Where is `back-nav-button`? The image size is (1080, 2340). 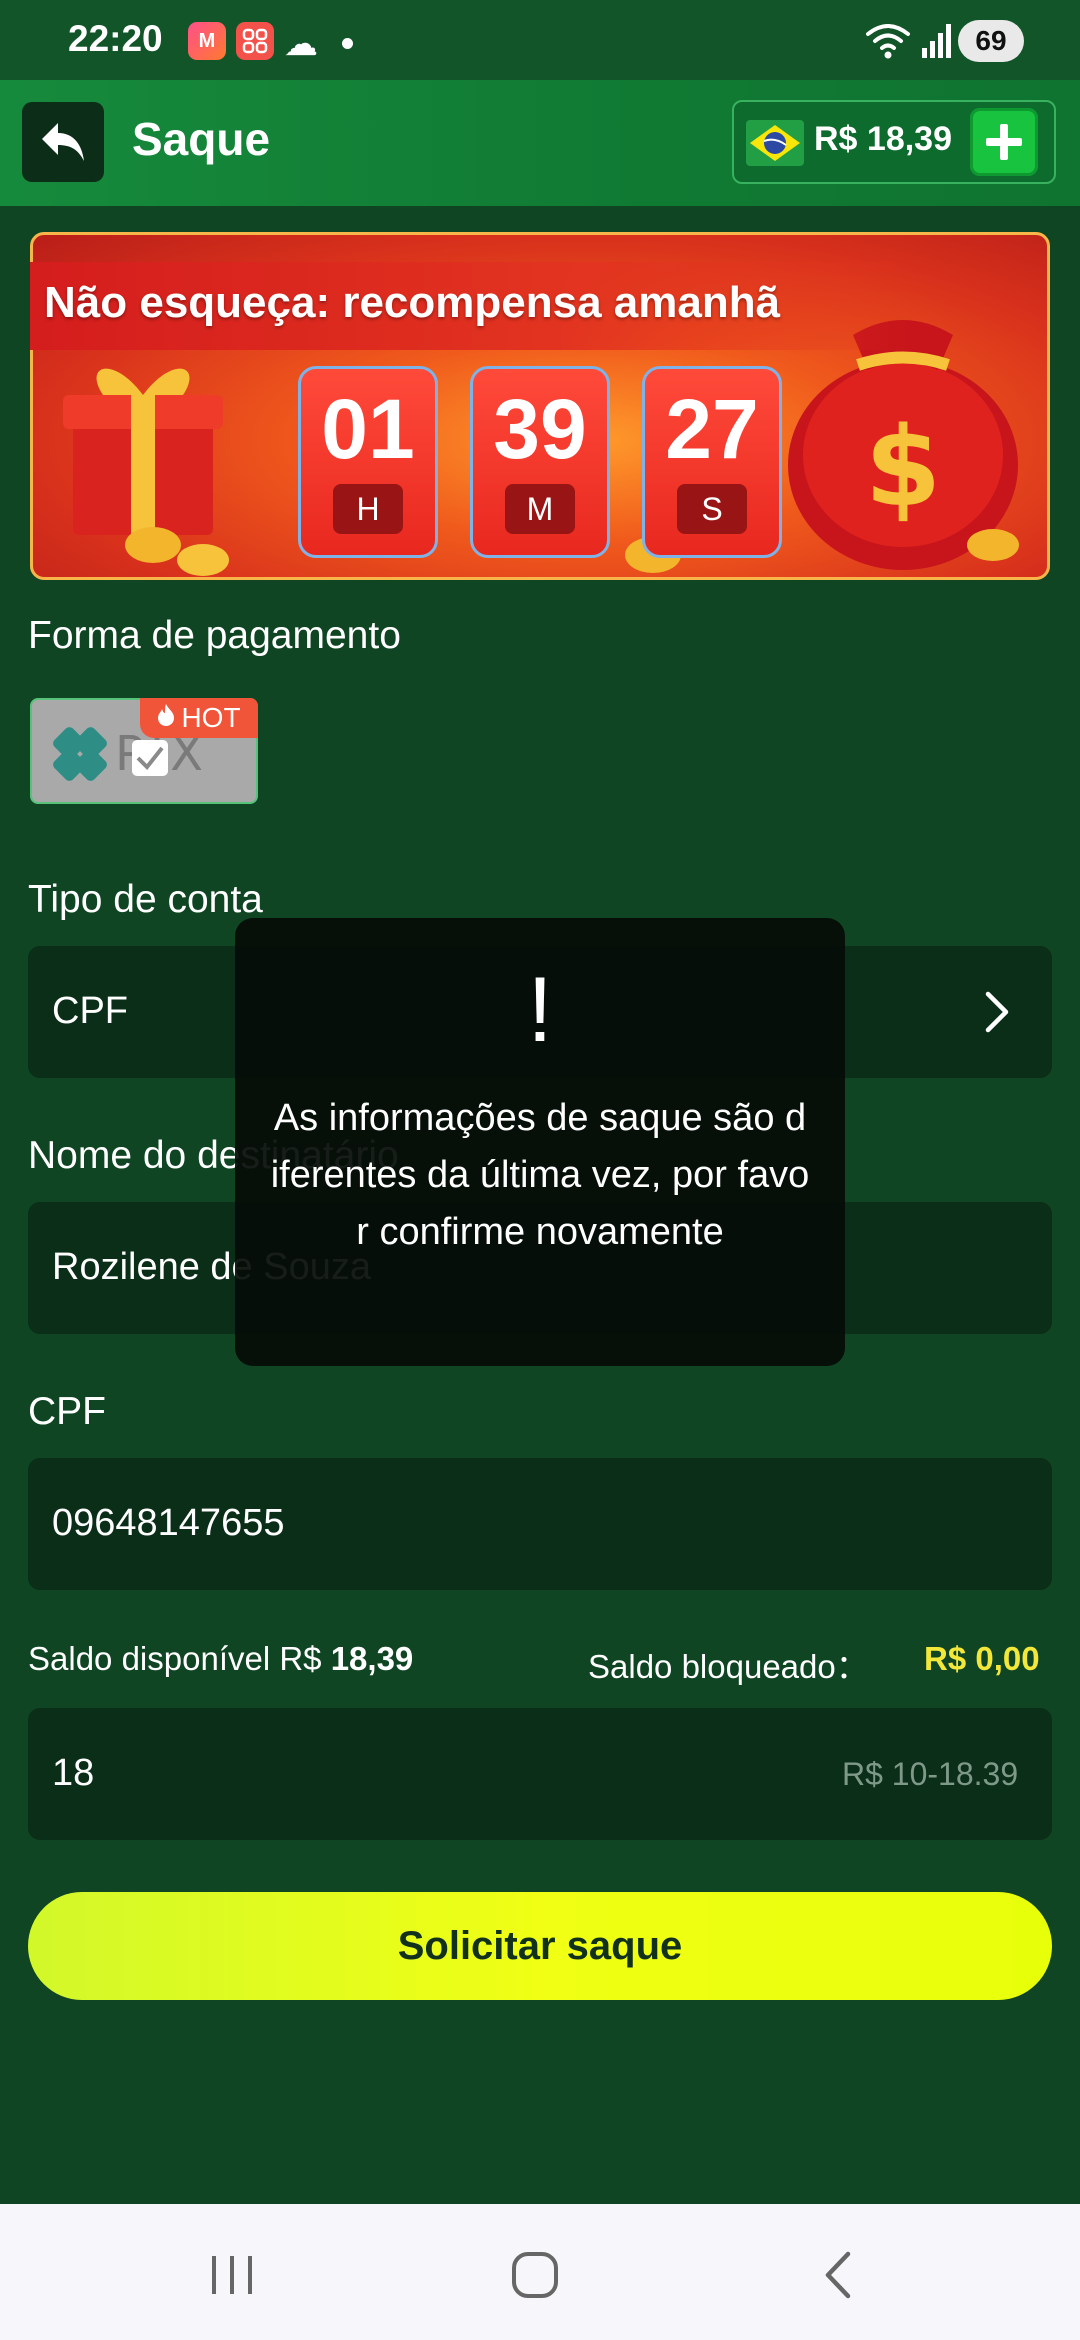 back-nav-button is located at coordinates (838, 2277).